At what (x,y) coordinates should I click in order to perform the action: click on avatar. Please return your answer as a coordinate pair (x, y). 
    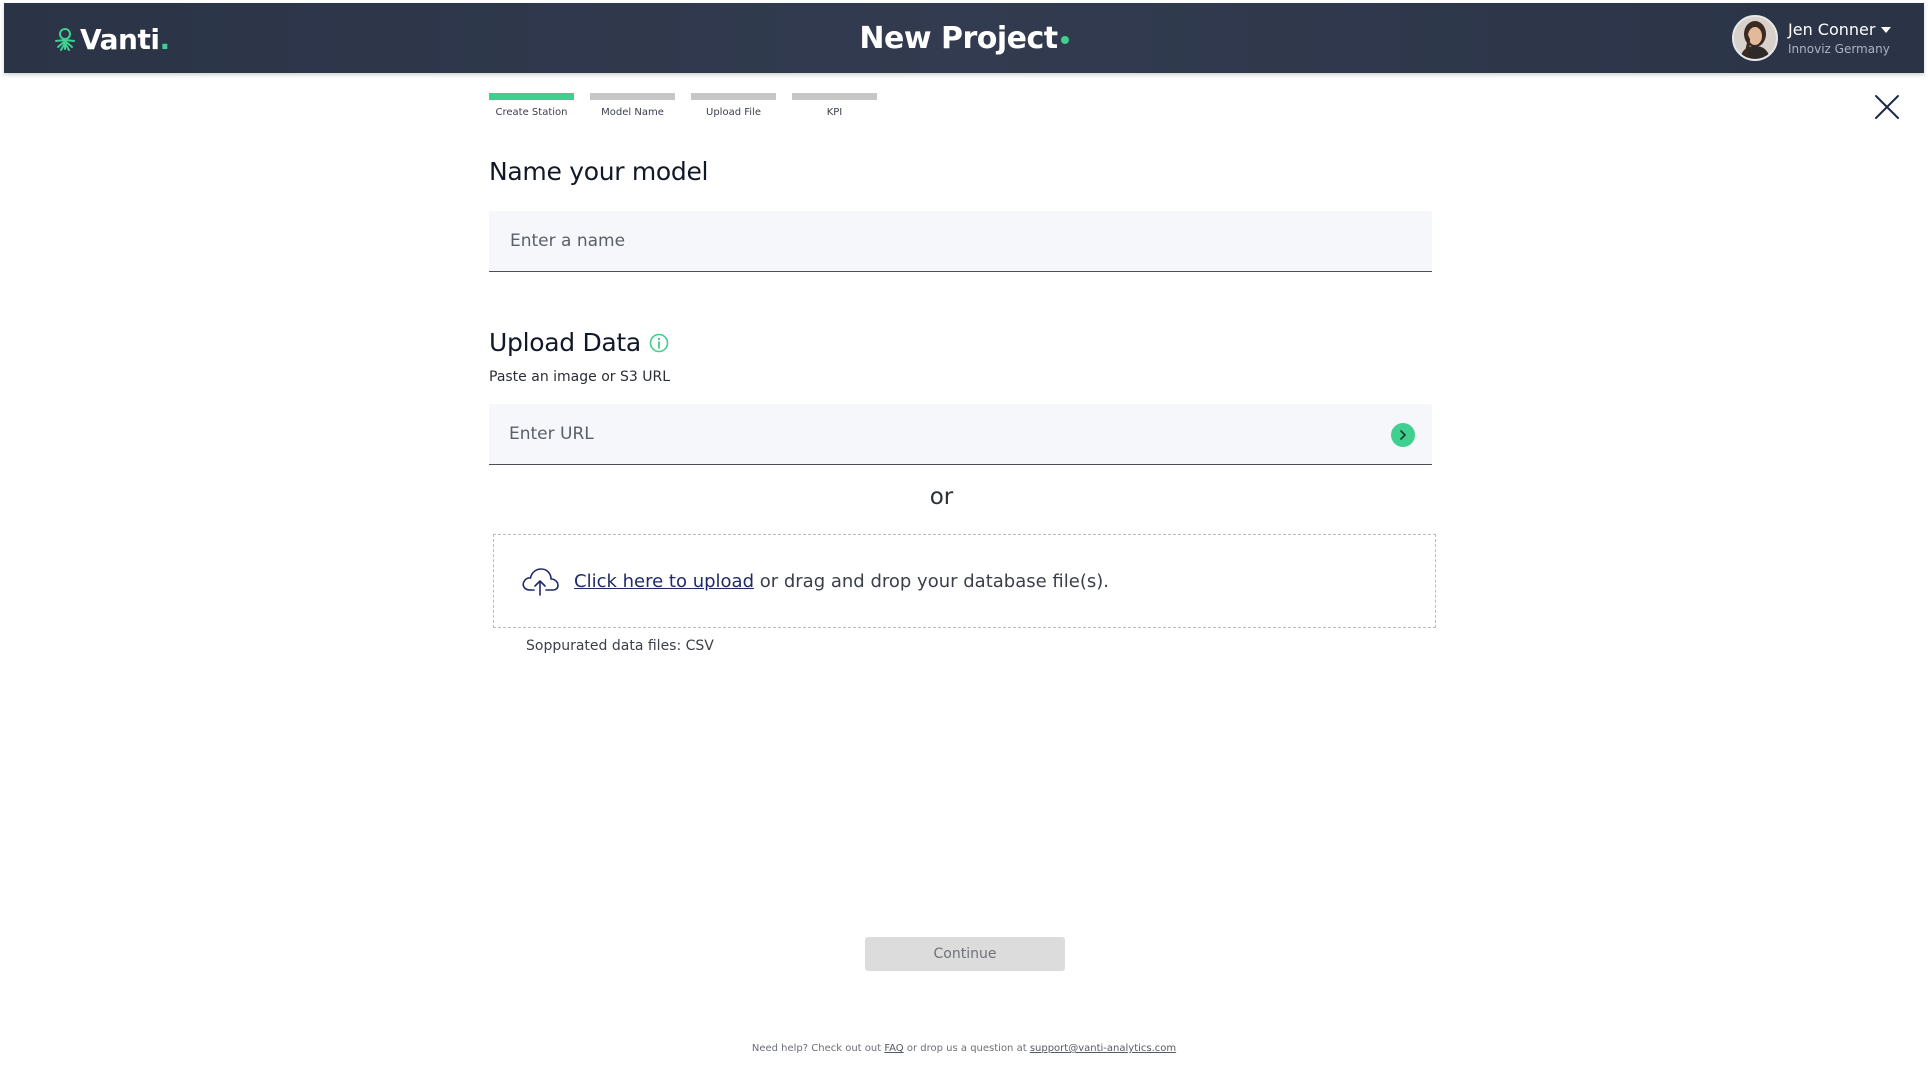
    Looking at the image, I should click on (1755, 38).